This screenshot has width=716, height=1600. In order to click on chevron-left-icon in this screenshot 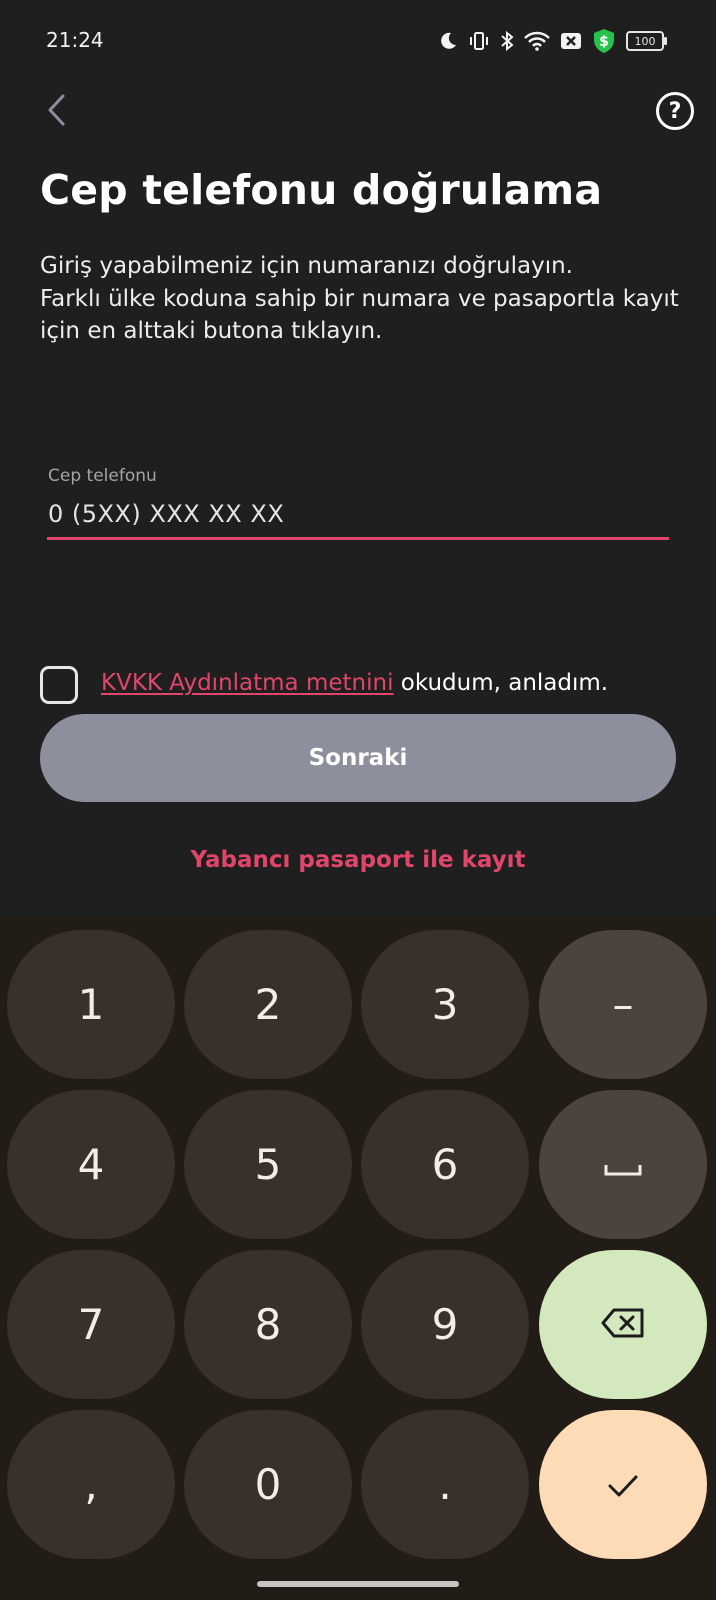, I will do `click(56, 112)`.